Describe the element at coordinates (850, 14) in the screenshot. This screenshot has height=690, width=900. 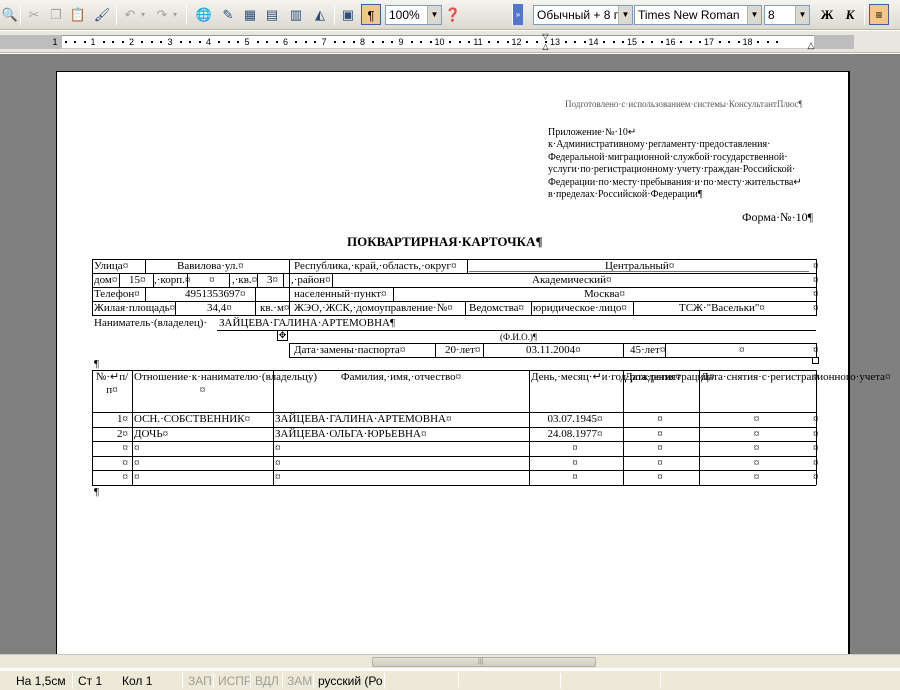
I see `italic-button: К` at that location.